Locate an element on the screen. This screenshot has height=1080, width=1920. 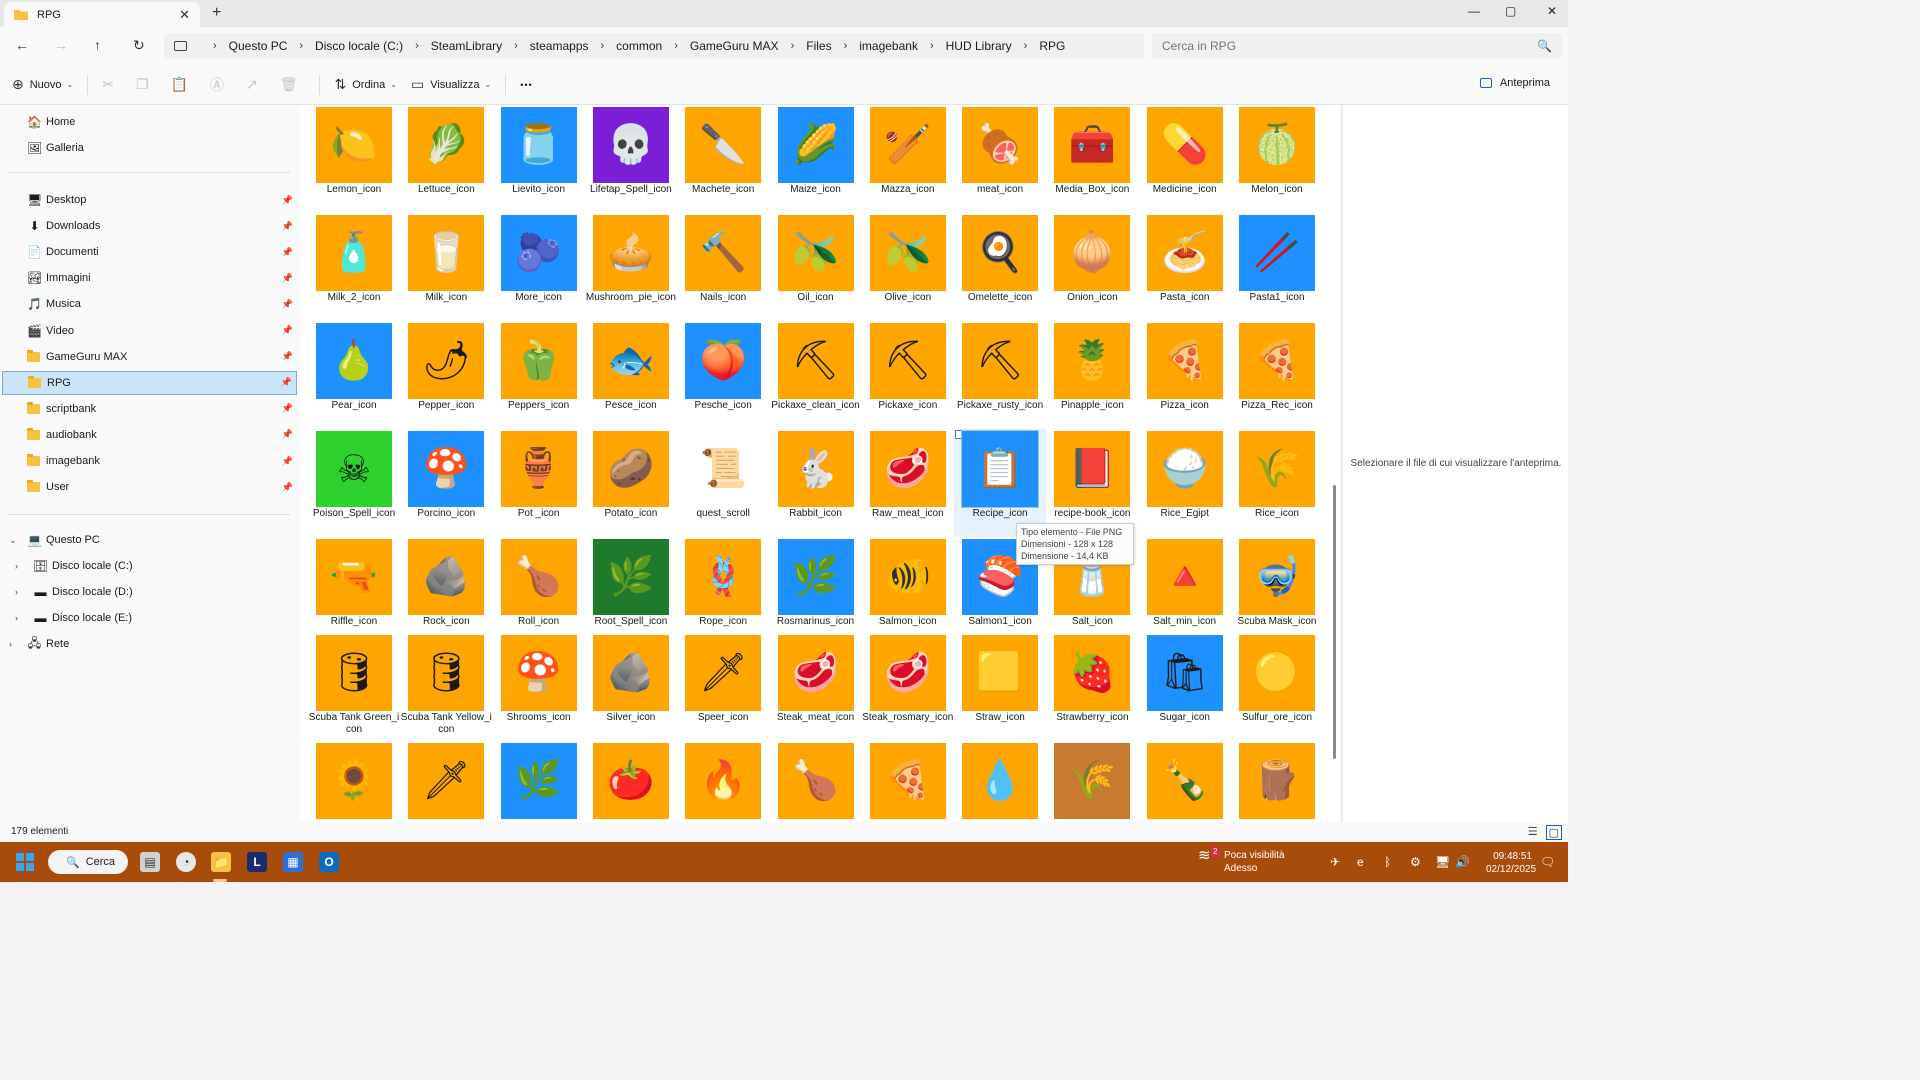
file-item: 🍗 is located at coordinates (816, 781).